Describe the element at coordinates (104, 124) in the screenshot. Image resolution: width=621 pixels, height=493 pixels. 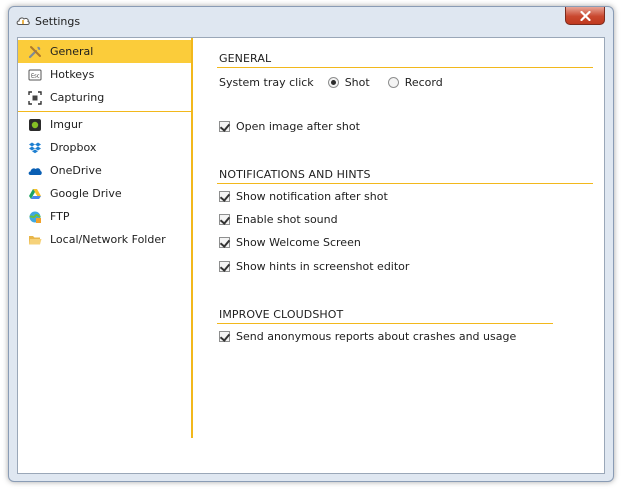
I see `sidebar-item-imgur: Imgur` at that location.